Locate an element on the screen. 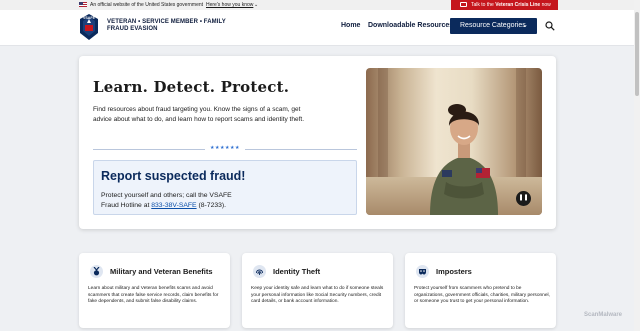 The width and height of the screenshot is (640, 331). service-member-image is located at coordinates (464, 159).